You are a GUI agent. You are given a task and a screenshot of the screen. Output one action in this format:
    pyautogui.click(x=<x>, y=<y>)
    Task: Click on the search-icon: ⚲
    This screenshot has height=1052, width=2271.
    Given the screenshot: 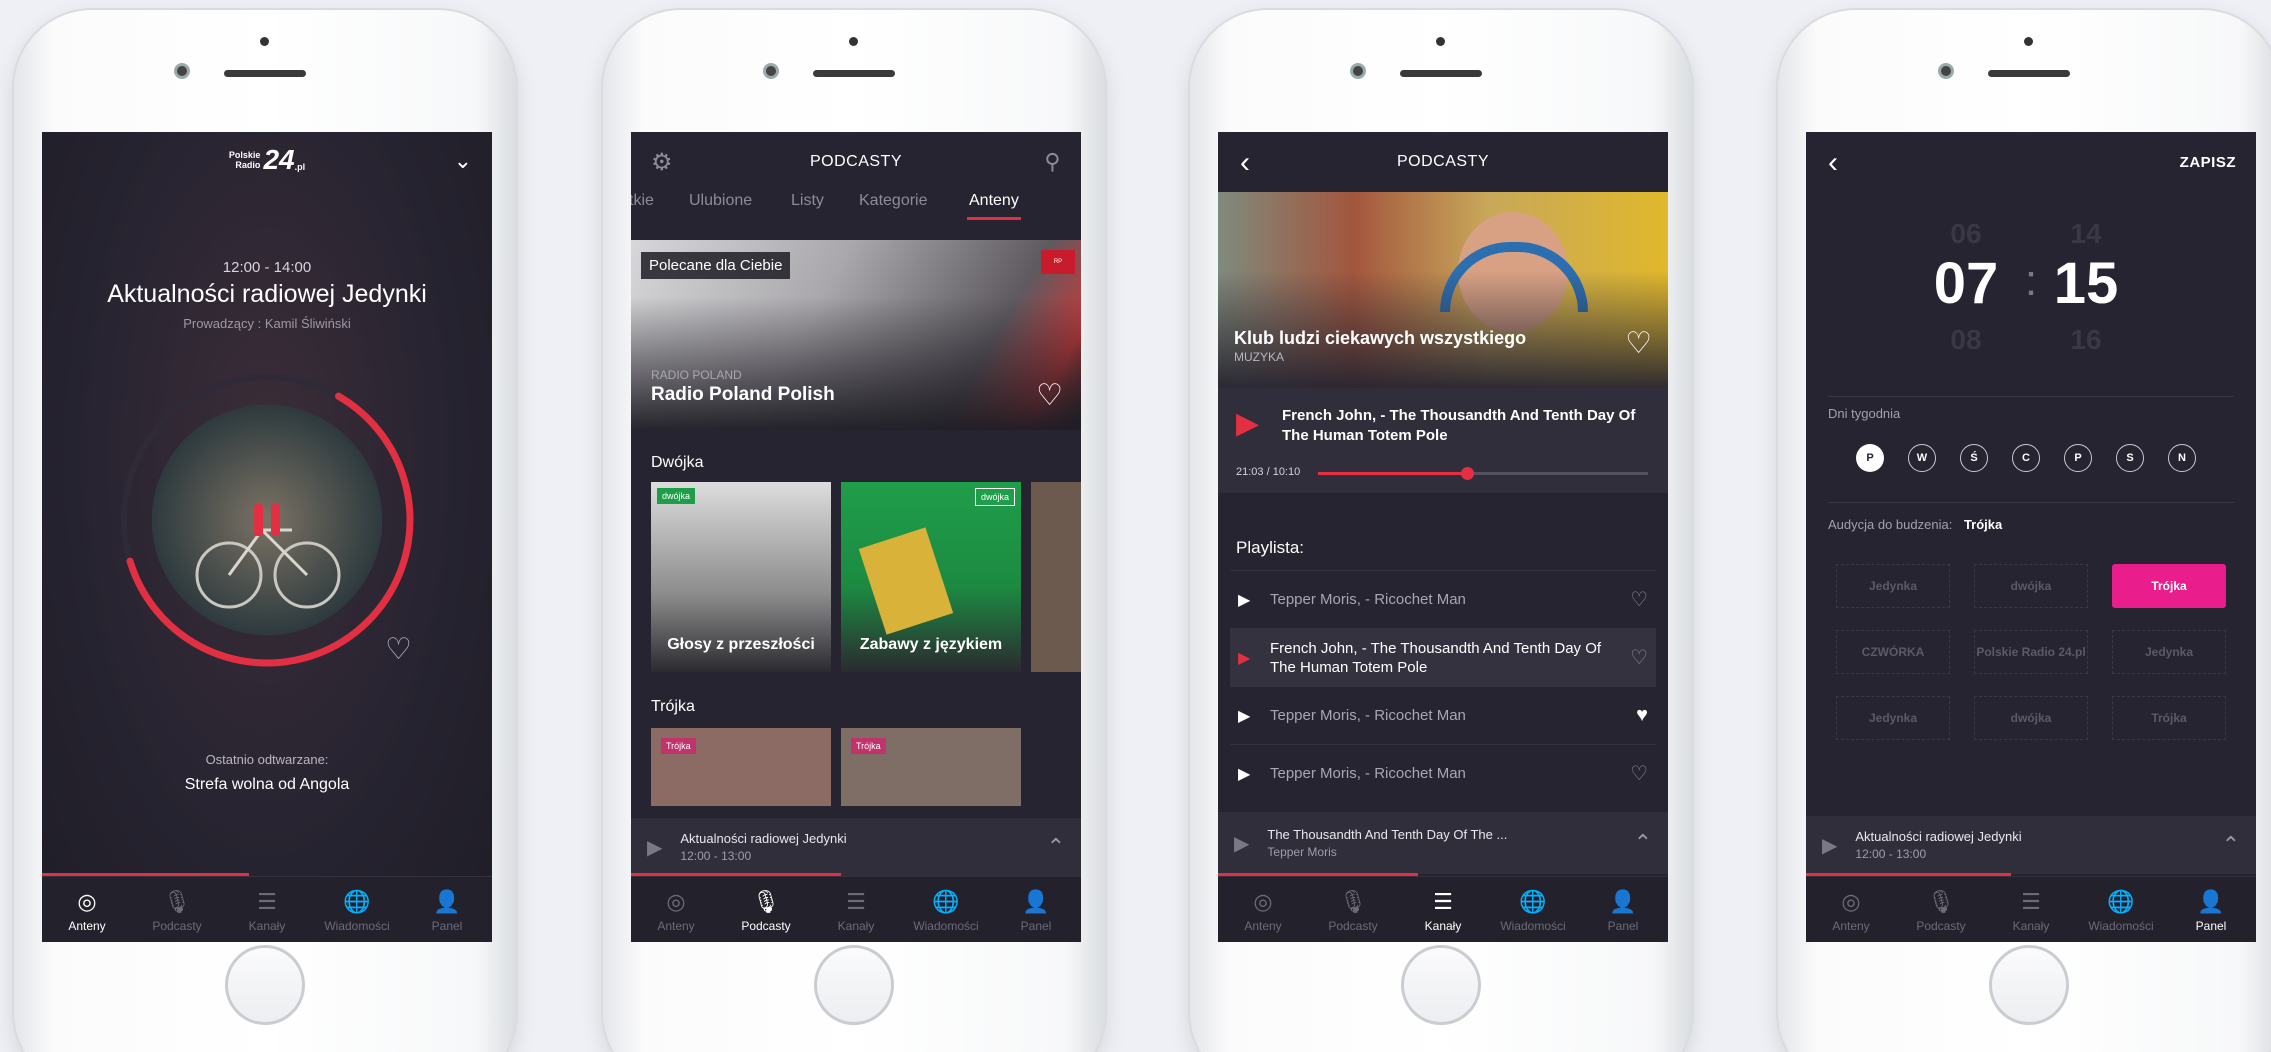 What is the action you would take?
    pyautogui.click(x=1052, y=162)
    